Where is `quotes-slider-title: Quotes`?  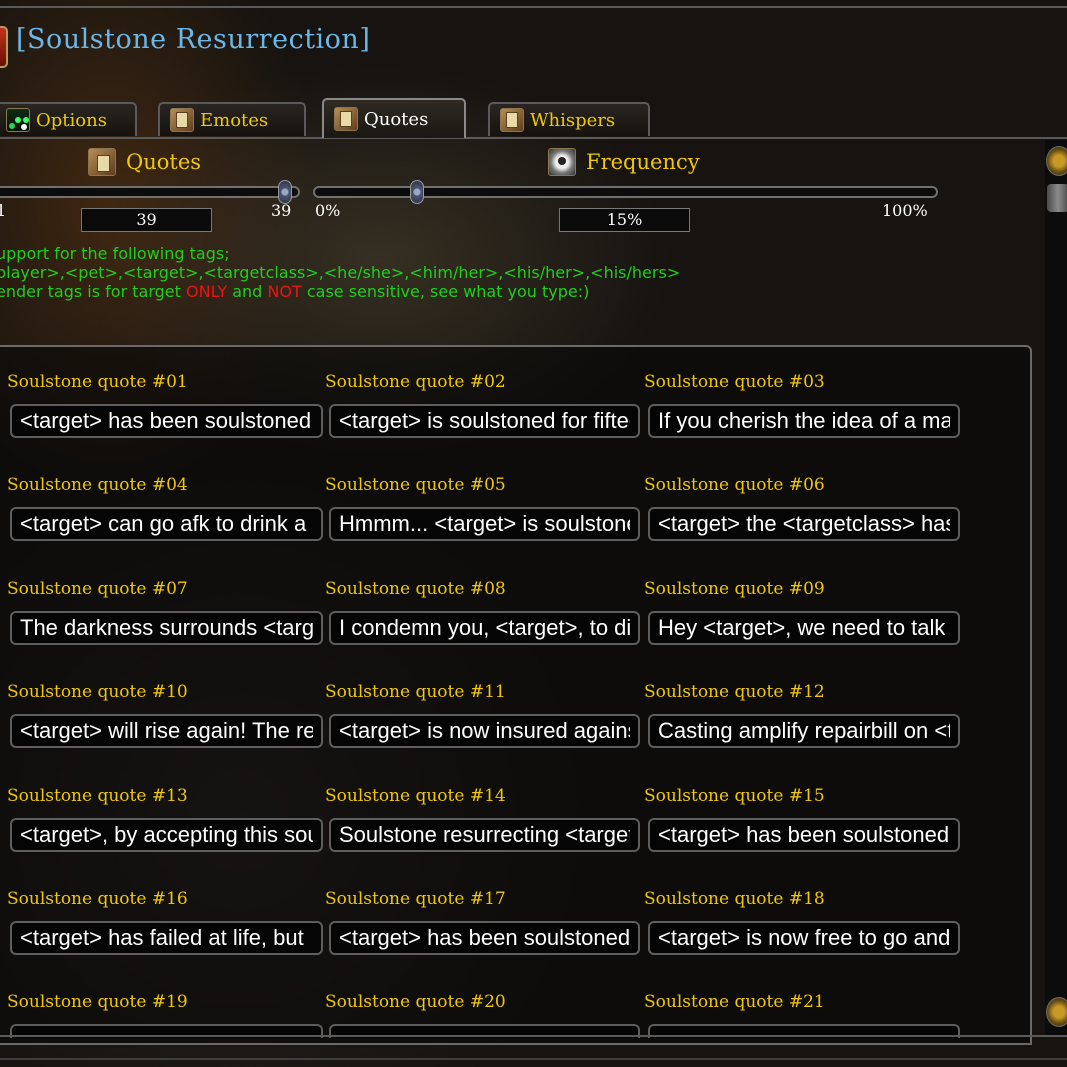 quotes-slider-title: Quotes is located at coordinates (164, 162).